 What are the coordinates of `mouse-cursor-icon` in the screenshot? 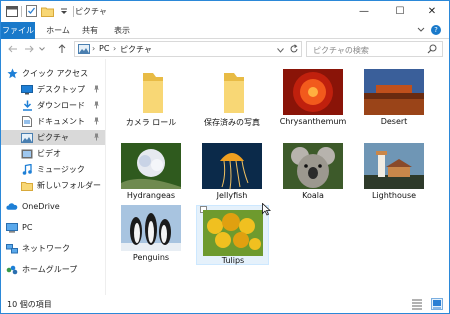 It's located at (267, 210).